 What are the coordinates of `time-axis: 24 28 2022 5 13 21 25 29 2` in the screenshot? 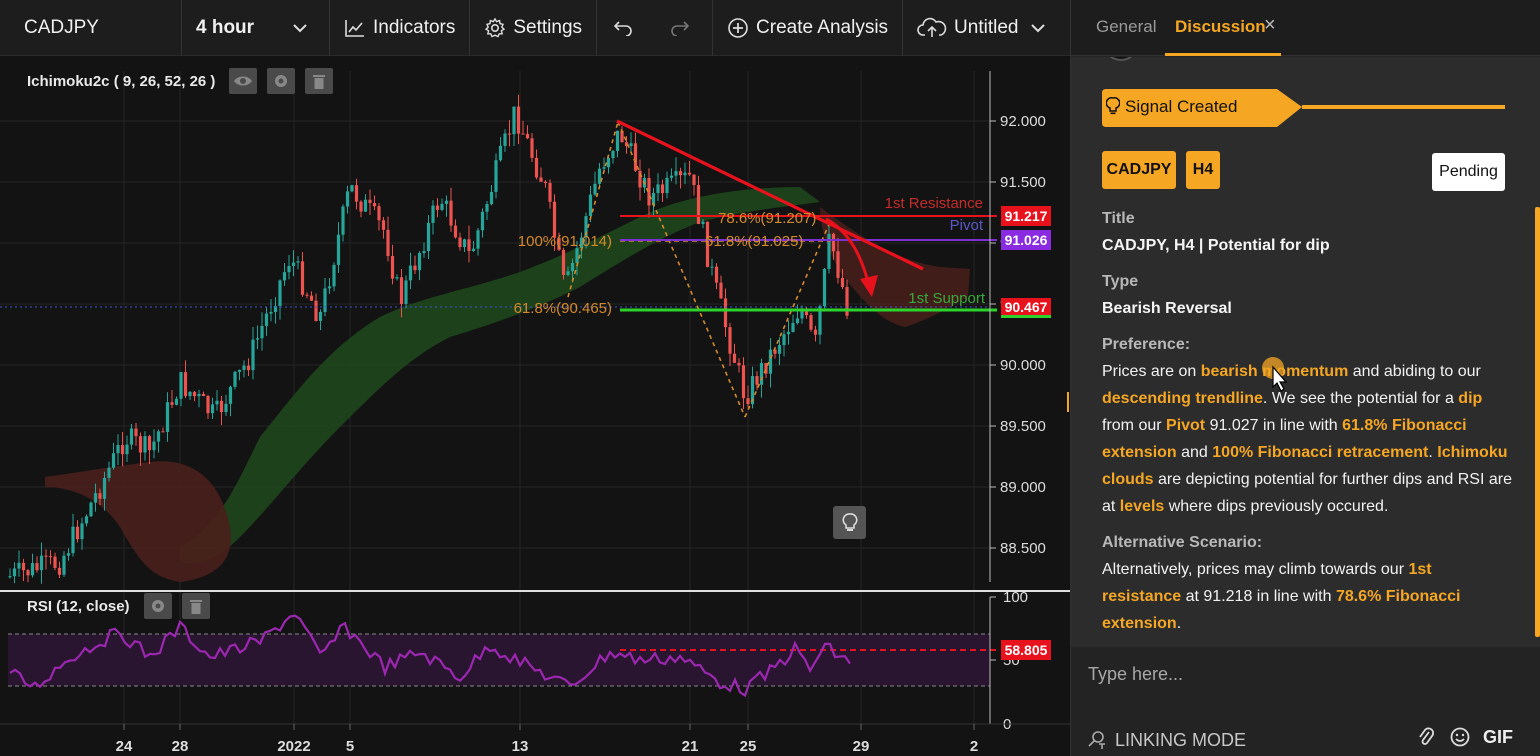 It's located at (547, 739).